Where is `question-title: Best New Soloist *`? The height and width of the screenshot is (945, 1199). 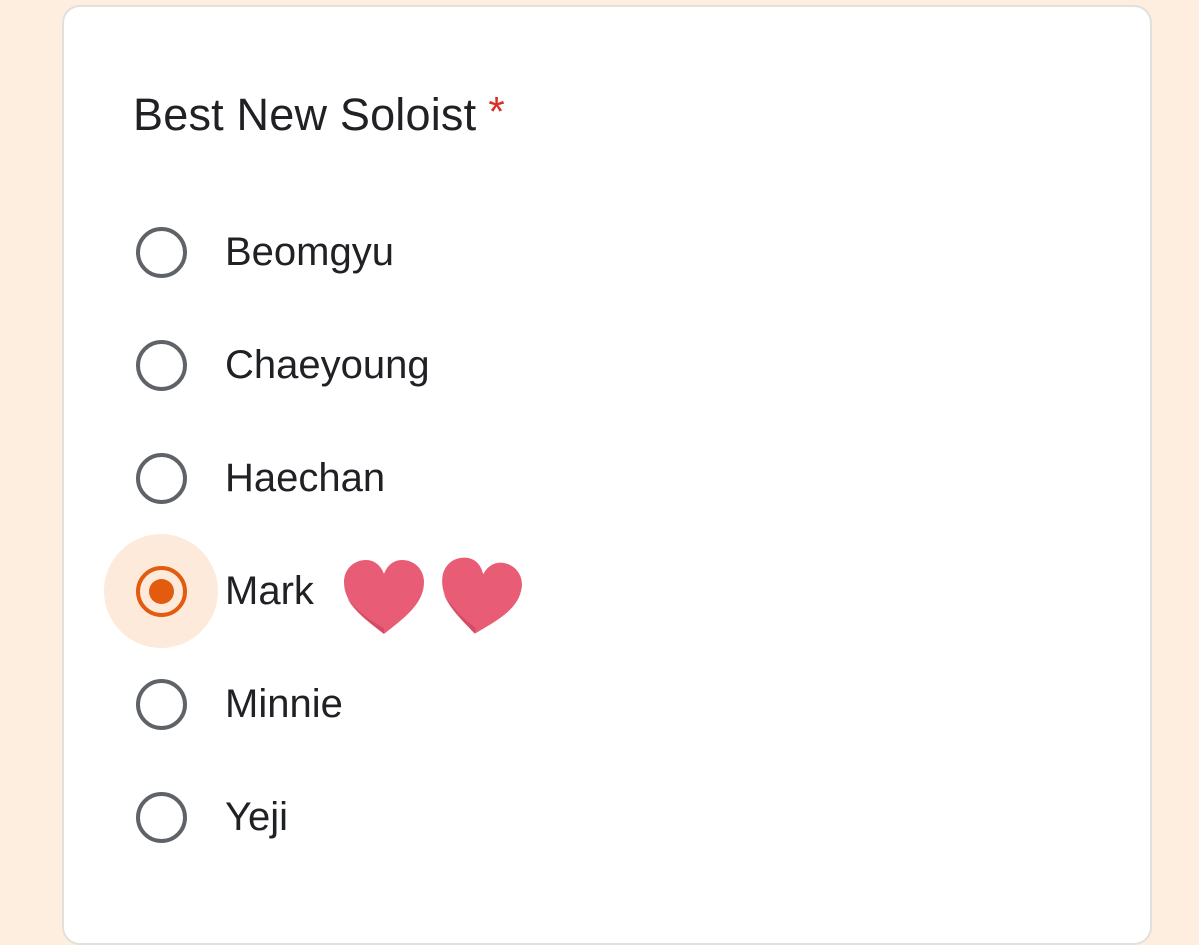 question-title: Best New Soloist * is located at coordinates (319, 114).